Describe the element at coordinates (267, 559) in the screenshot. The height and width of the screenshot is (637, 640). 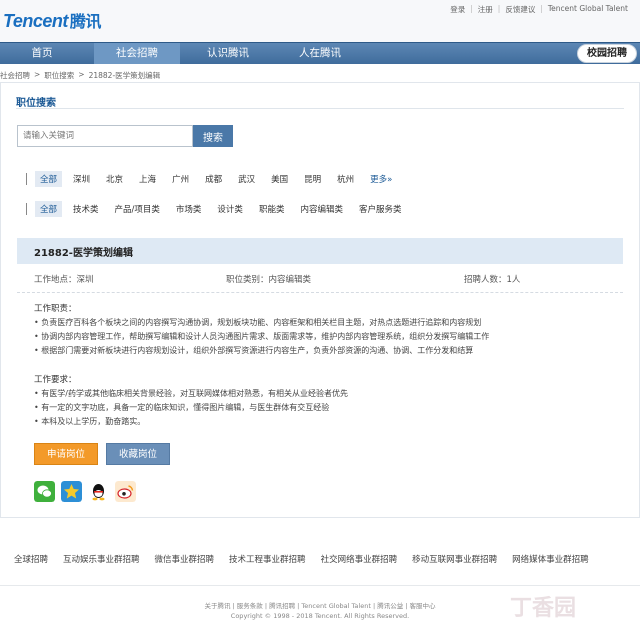
I see `footer-link: 技术工程事业群招聘` at that location.